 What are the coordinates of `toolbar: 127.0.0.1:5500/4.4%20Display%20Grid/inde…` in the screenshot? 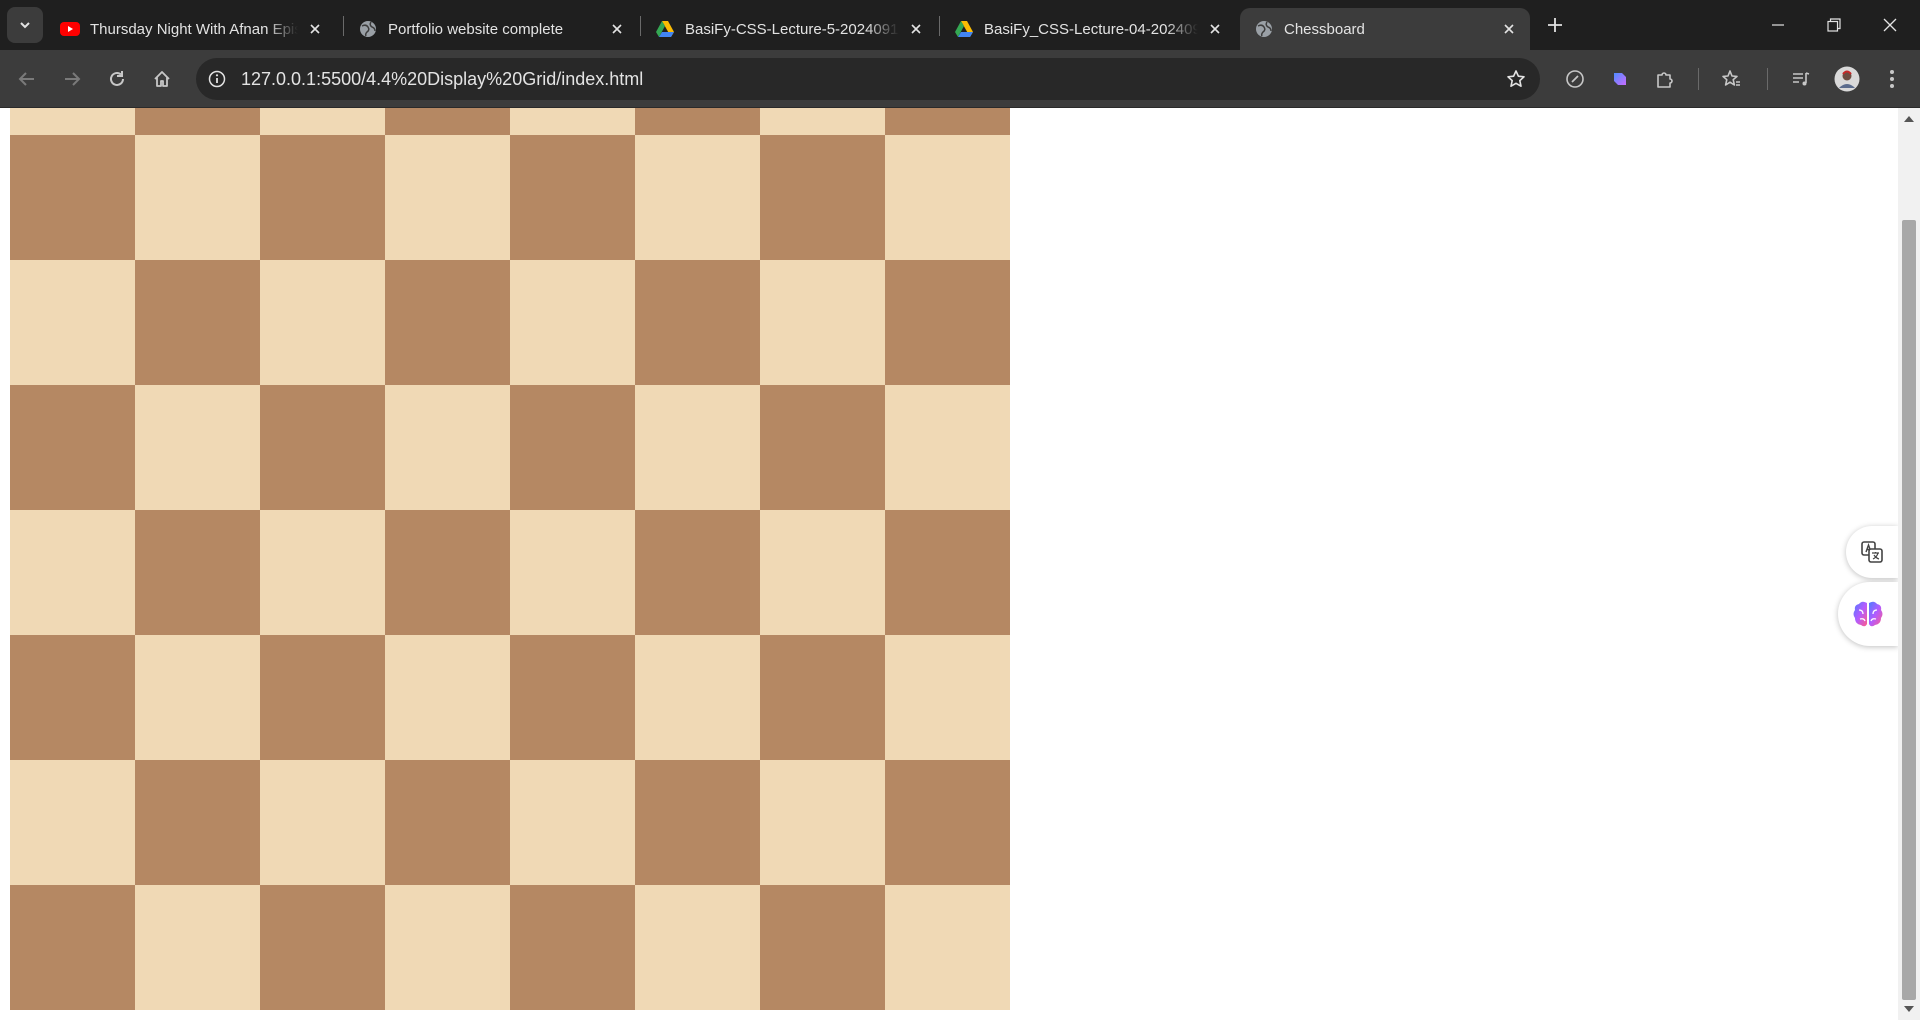 It's located at (960, 79).